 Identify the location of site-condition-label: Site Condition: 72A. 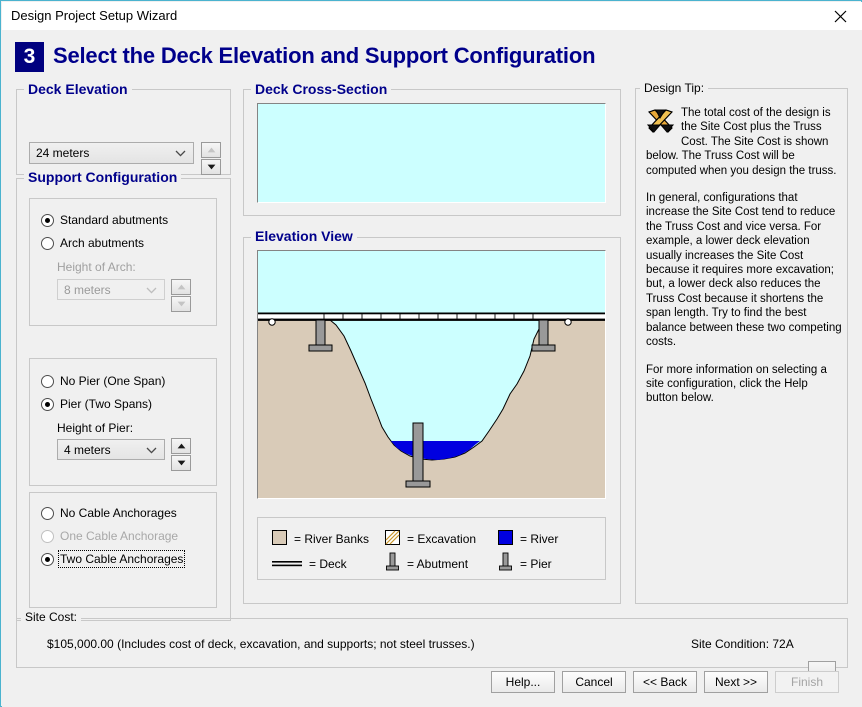
(742, 644).